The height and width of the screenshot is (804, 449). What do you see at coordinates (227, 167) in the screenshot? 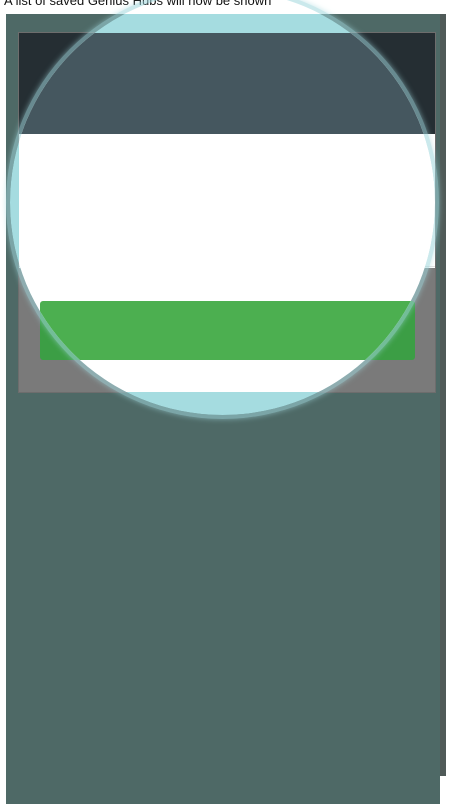
I see `hub-list-item-genius: Genius` at bounding box center [227, 167].